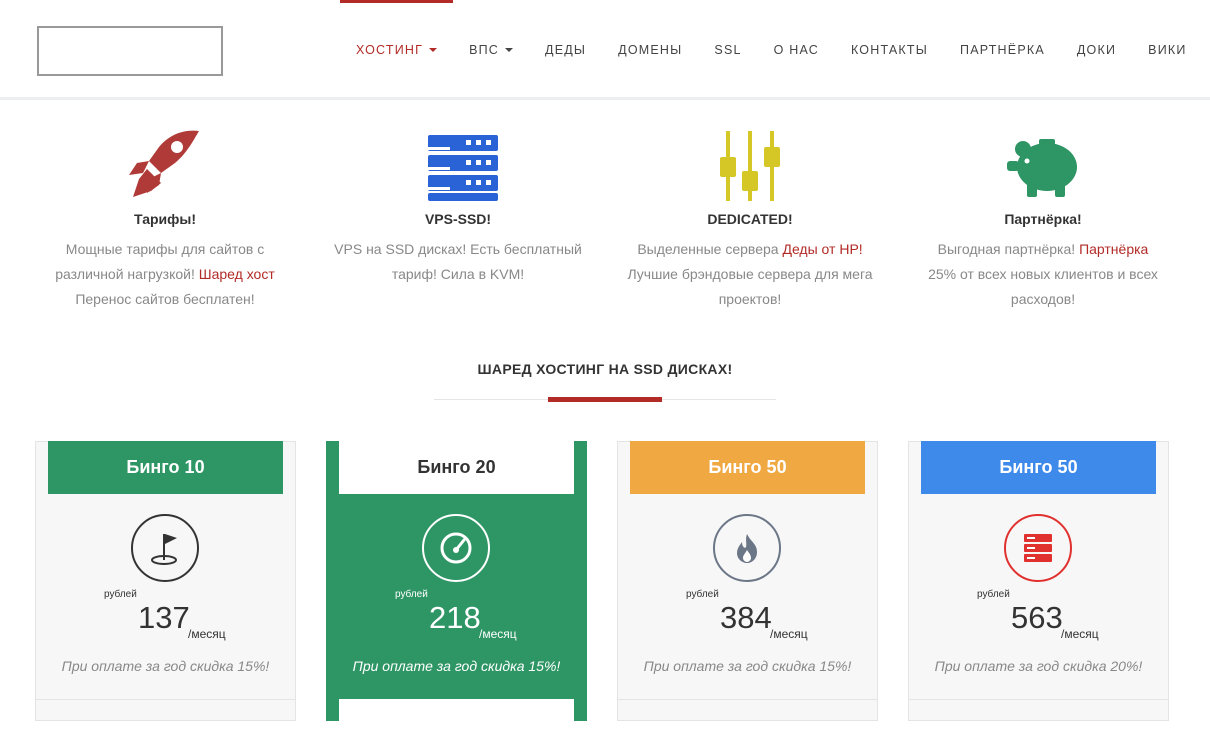  Describe the element at coordinates (750, 166) in the screenshot. I see `sliders-icon` at that location.